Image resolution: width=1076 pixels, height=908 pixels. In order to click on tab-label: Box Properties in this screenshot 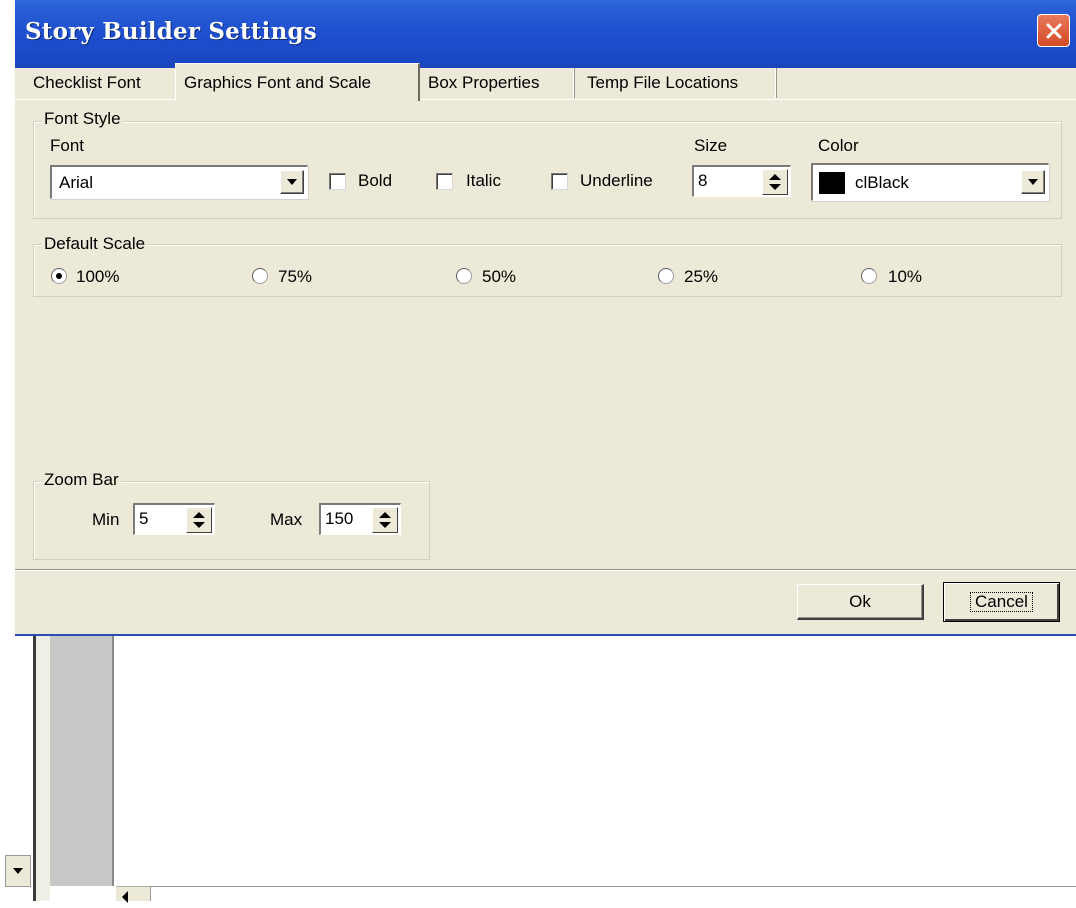, I will do `click(484, 82)`.